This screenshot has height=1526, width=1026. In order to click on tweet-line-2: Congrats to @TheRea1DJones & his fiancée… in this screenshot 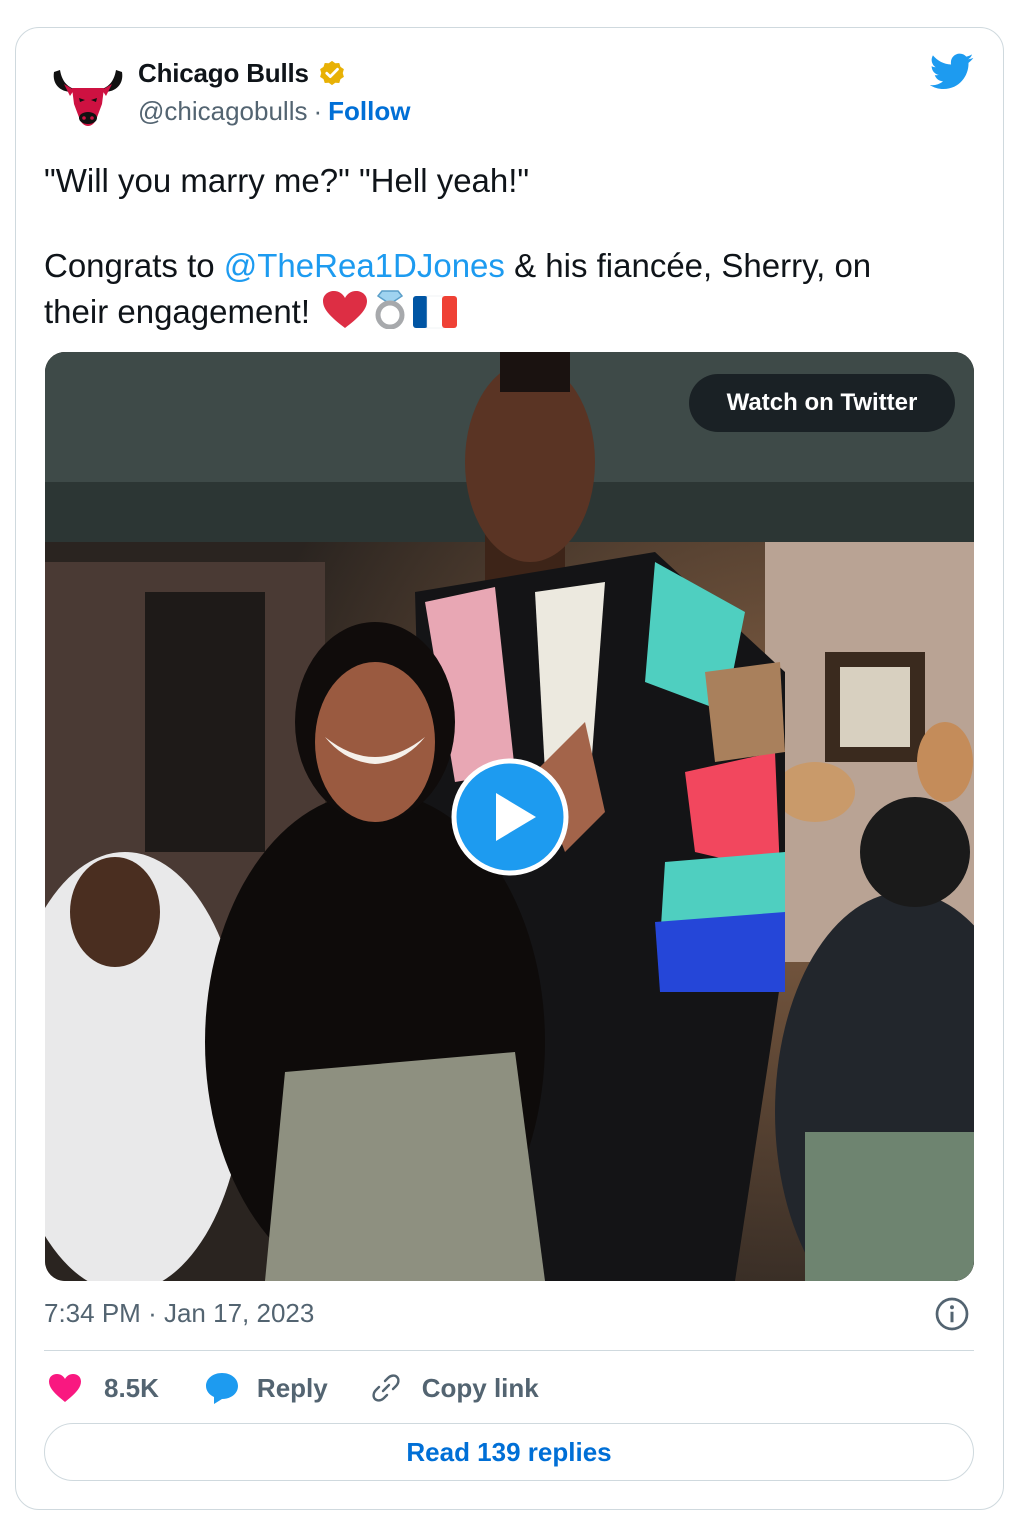, I will do `click(509, 266)`.